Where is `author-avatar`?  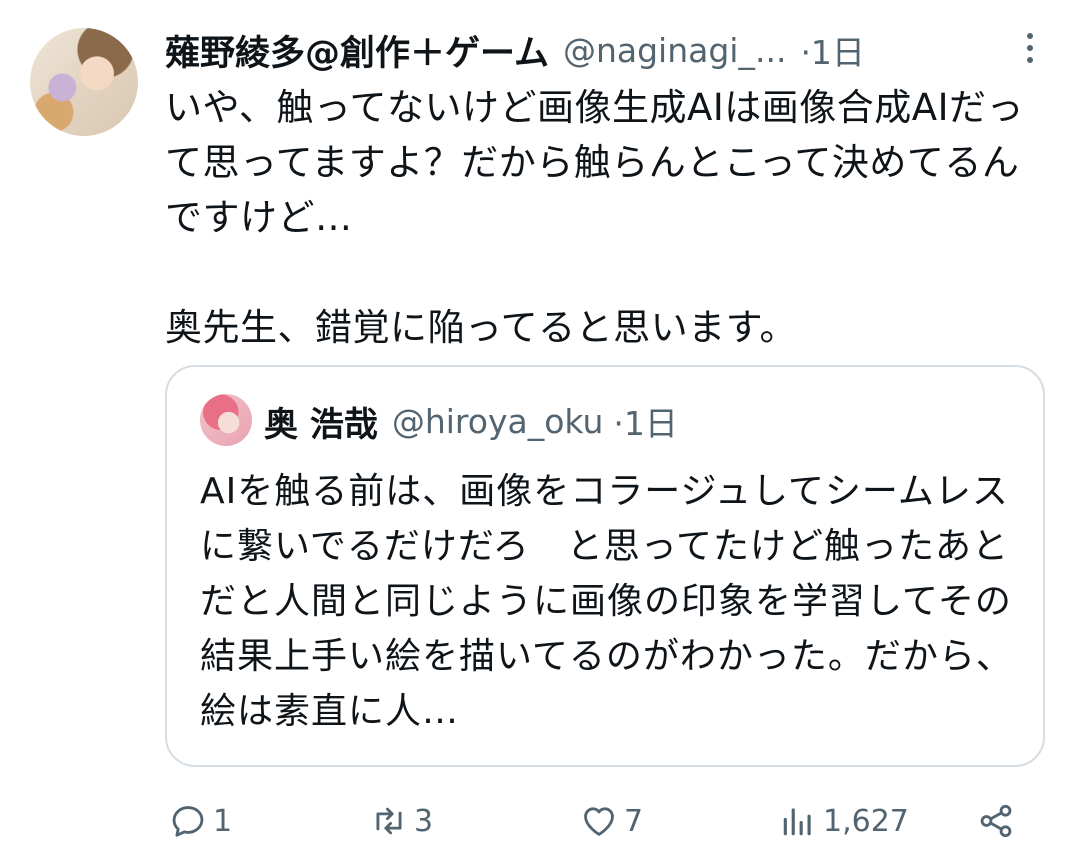
author-avatar is located at coordinates (84, 82).